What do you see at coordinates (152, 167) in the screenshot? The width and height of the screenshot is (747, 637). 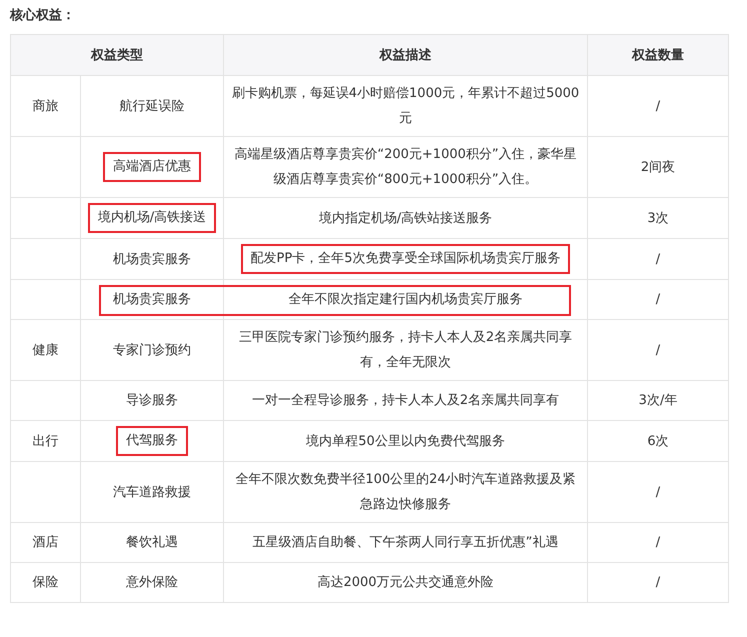 I see `highlighted-benefit-type: 高端酒店优惠` at bounding box center [152, 167].